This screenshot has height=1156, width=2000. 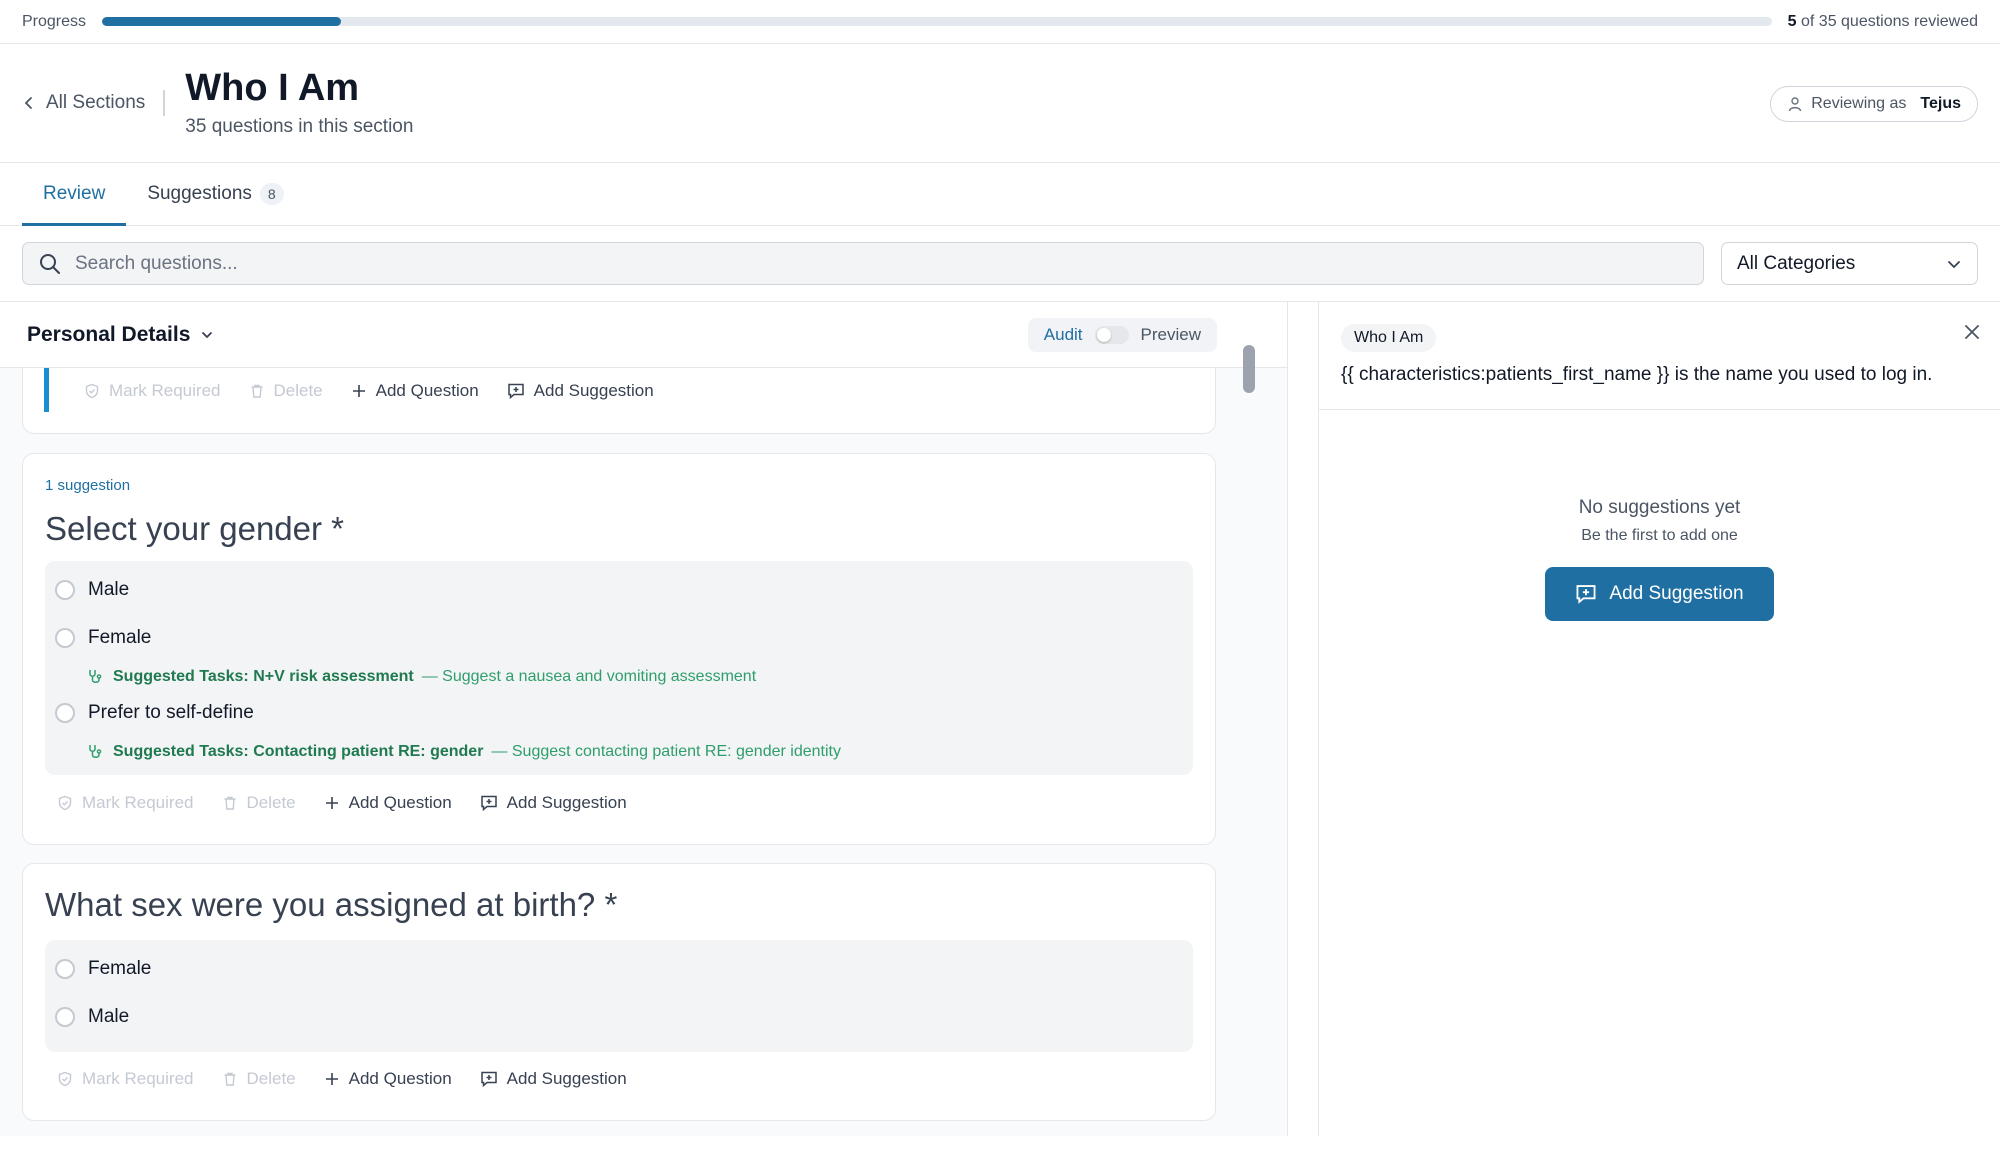 What do you see at coordinates (272, 88) in the screenshot?
I see `page-title: Who I Am` at bounding box center [272, 88].